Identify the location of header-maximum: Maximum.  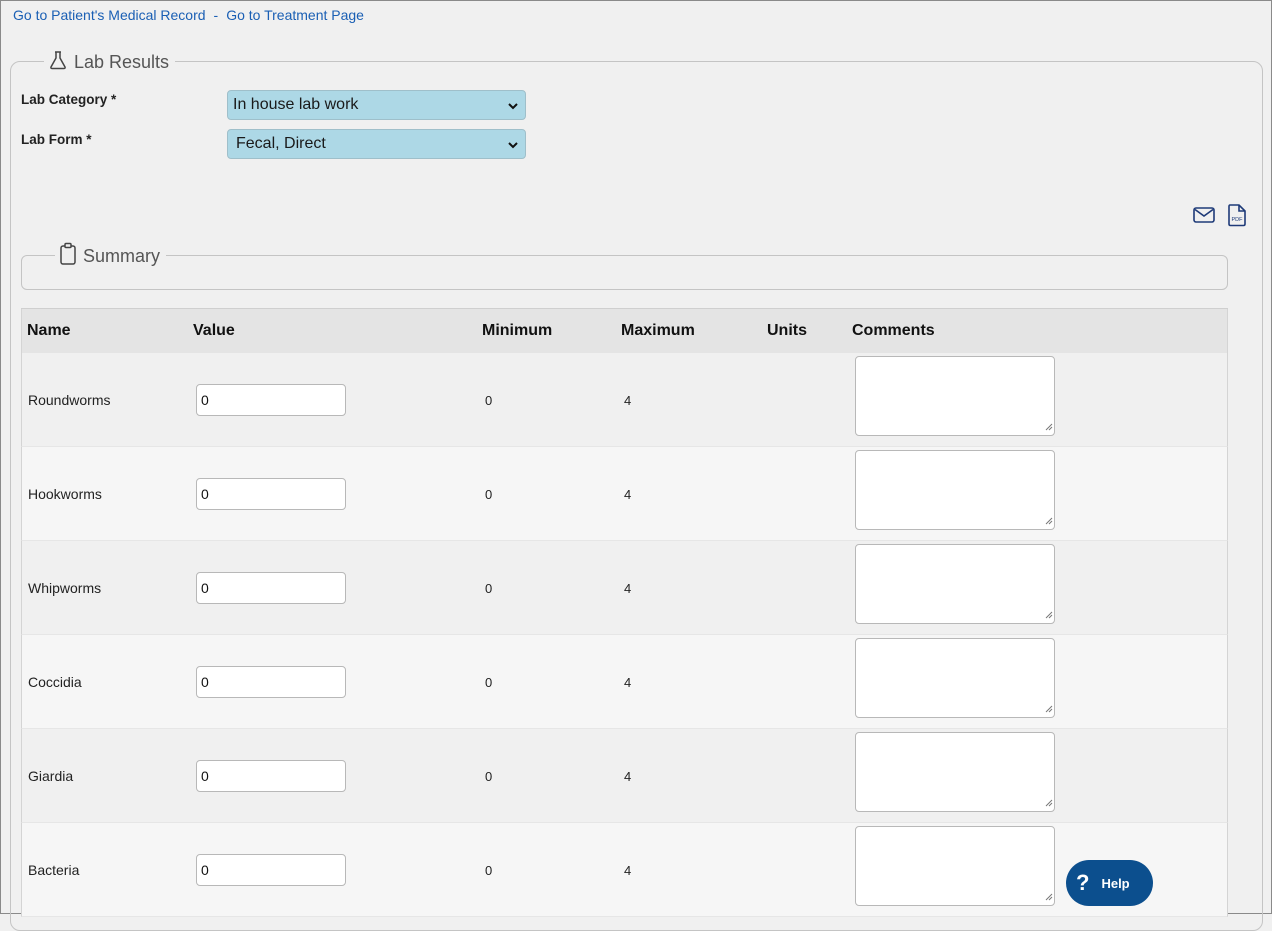
(658, 330).